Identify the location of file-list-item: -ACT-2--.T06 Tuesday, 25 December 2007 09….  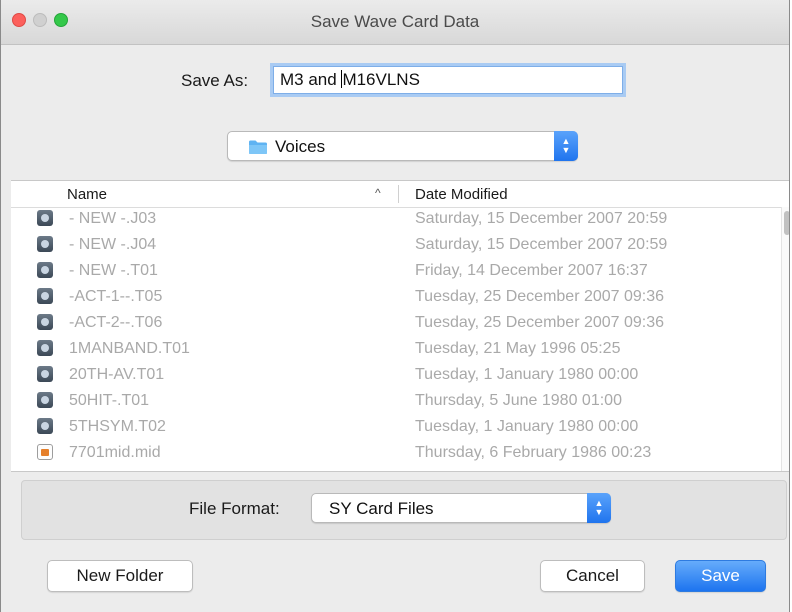
(396, 324).